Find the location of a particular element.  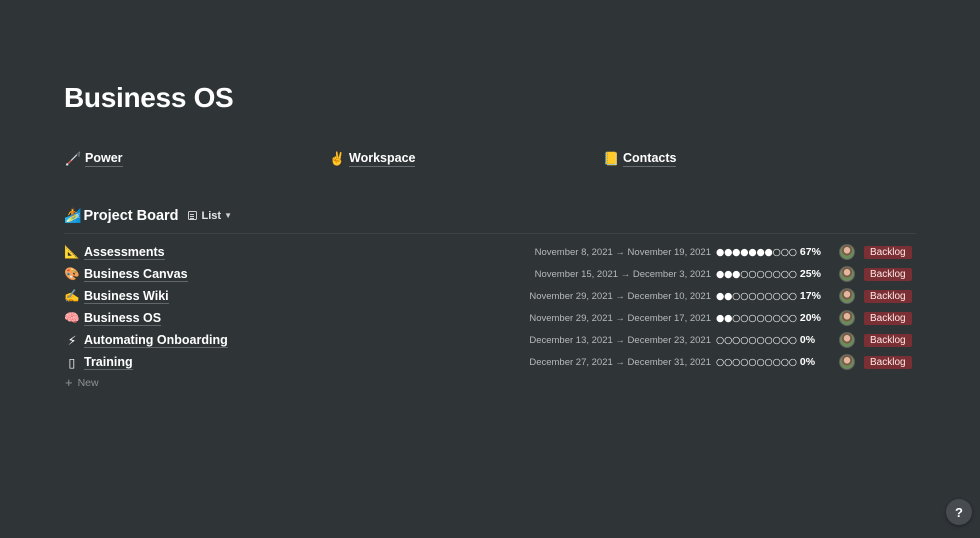

new-item-button: + New is located at coordinates (82, 382).